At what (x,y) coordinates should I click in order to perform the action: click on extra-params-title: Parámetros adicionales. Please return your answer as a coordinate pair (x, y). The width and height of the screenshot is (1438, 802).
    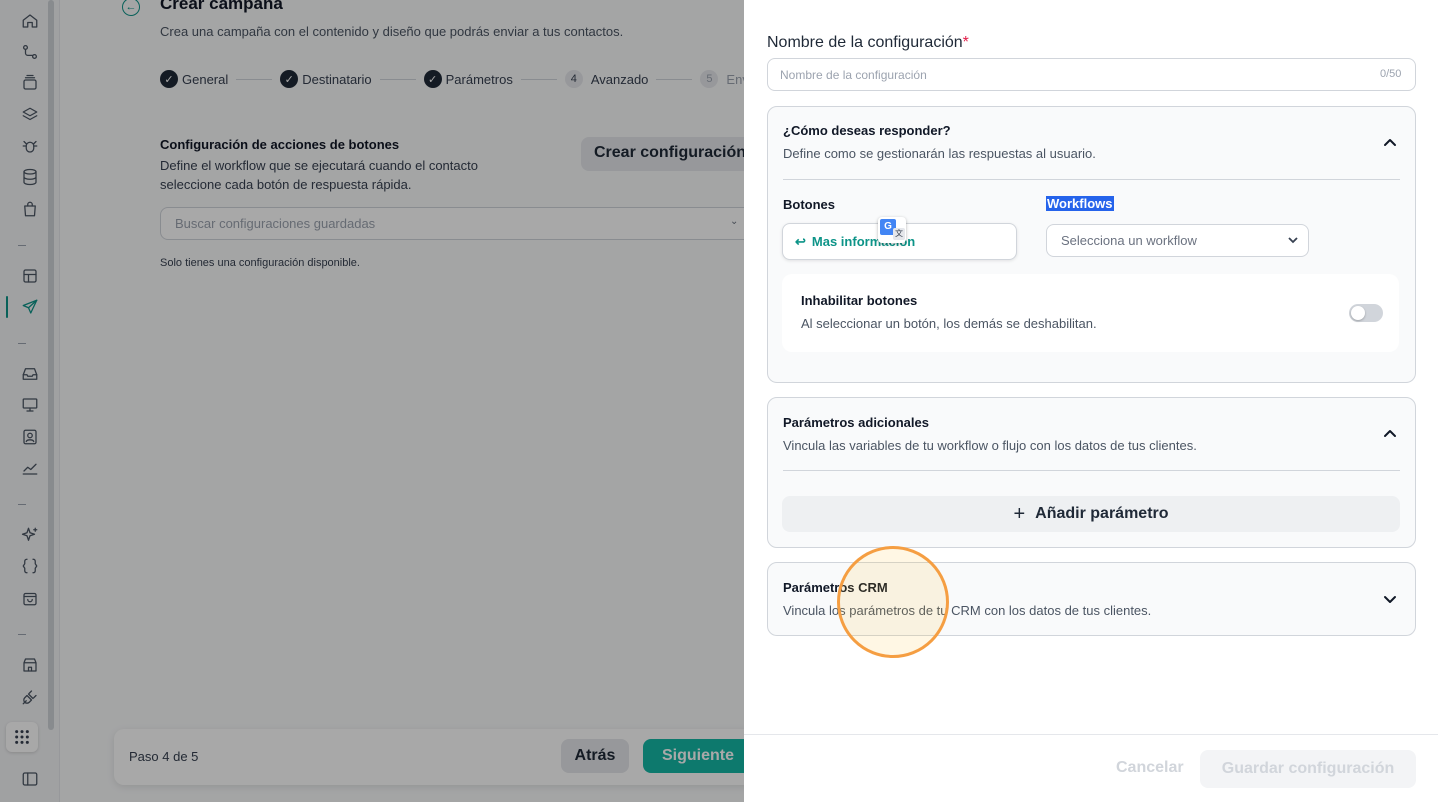
    Looking at the image, I should click on (856, 422).